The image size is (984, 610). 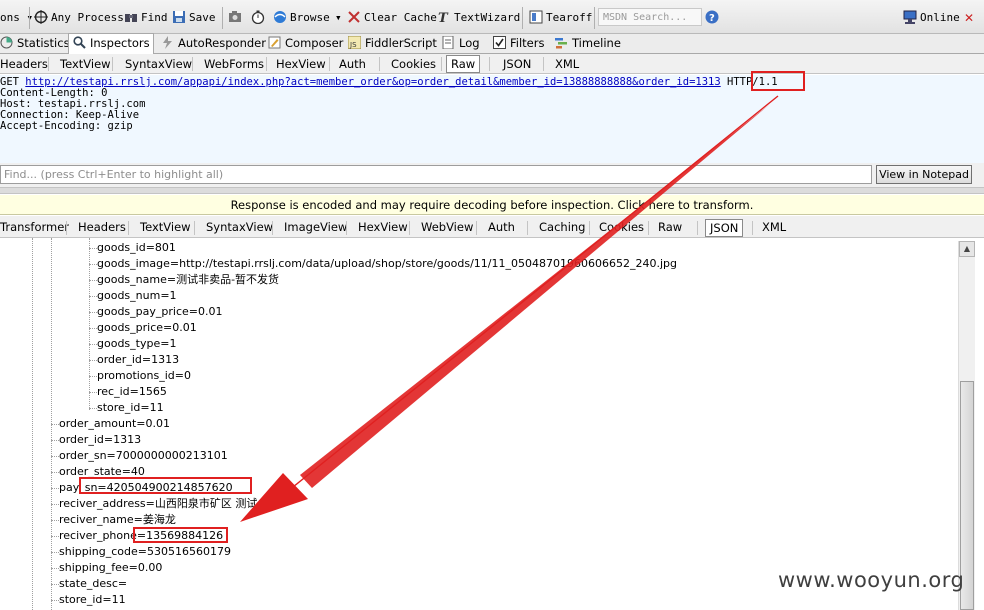 I want to click on browse-dropdown-arrow: ▾, so click(x=338, y=18).